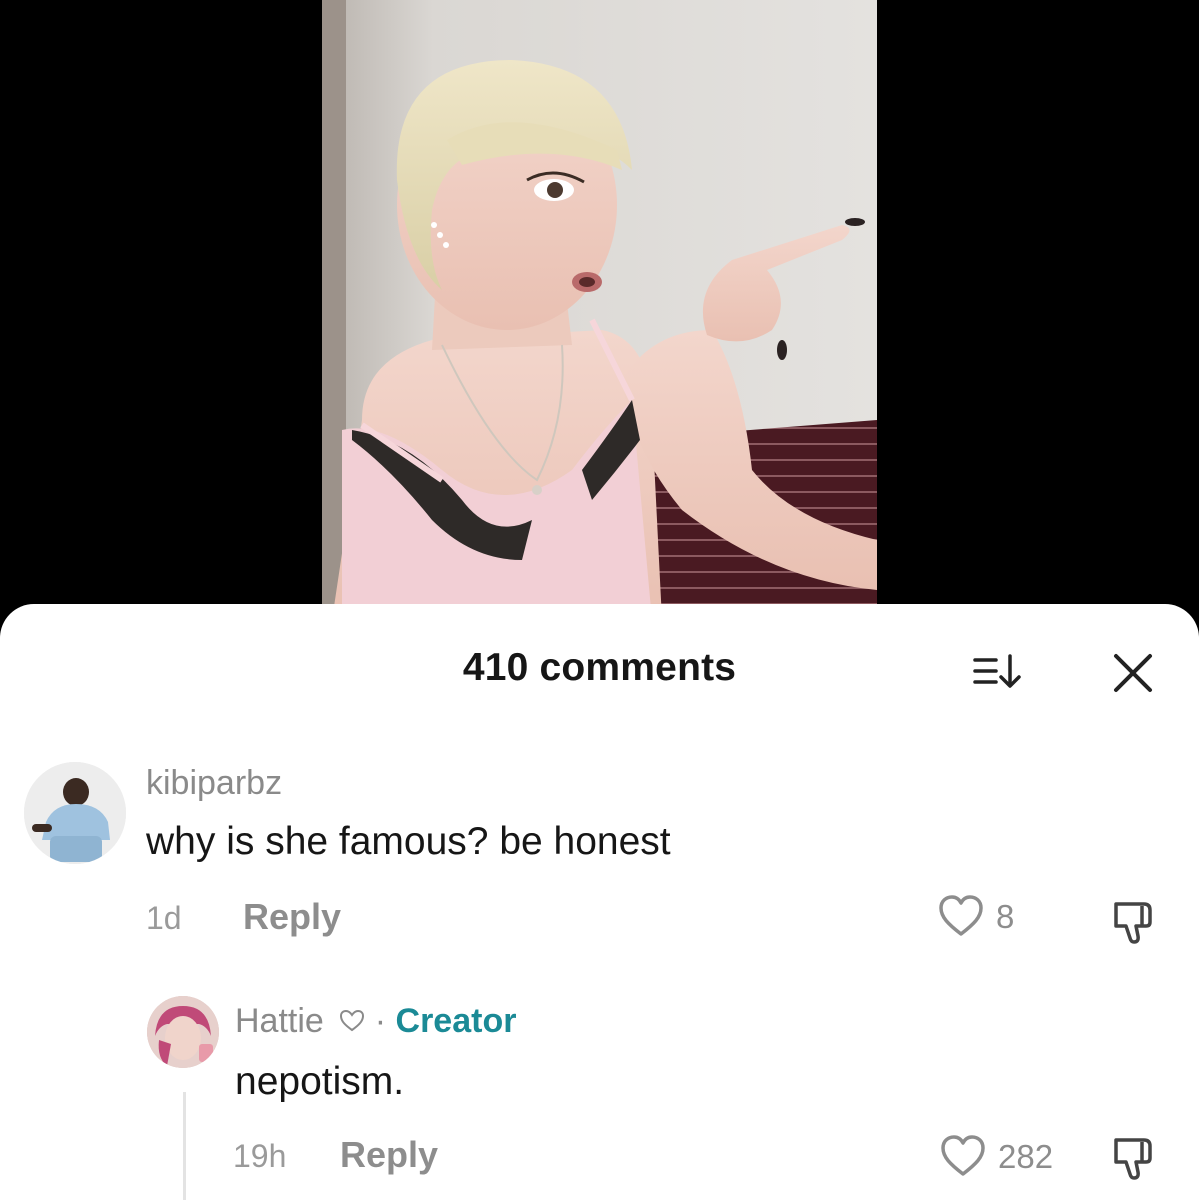 The height and width of the screenshot is (1200, 1199). Describe the element at coordinates (214, 783) in the screenshot. I see `comment-username: kibiparbz` at that location.